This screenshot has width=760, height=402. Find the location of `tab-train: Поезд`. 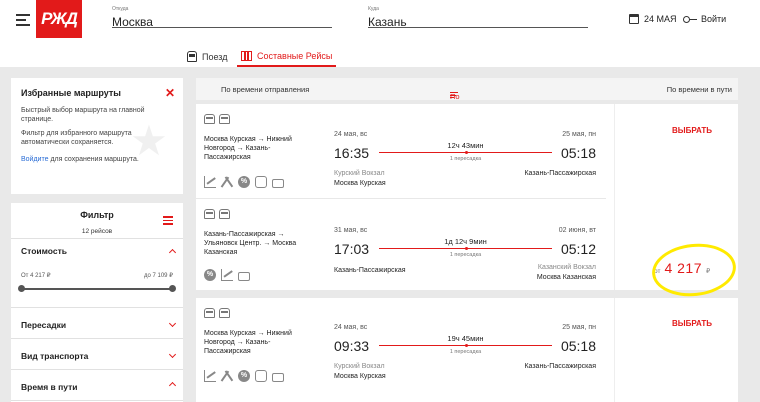

tab-train: Поезд is located at coordinates (207, 56).